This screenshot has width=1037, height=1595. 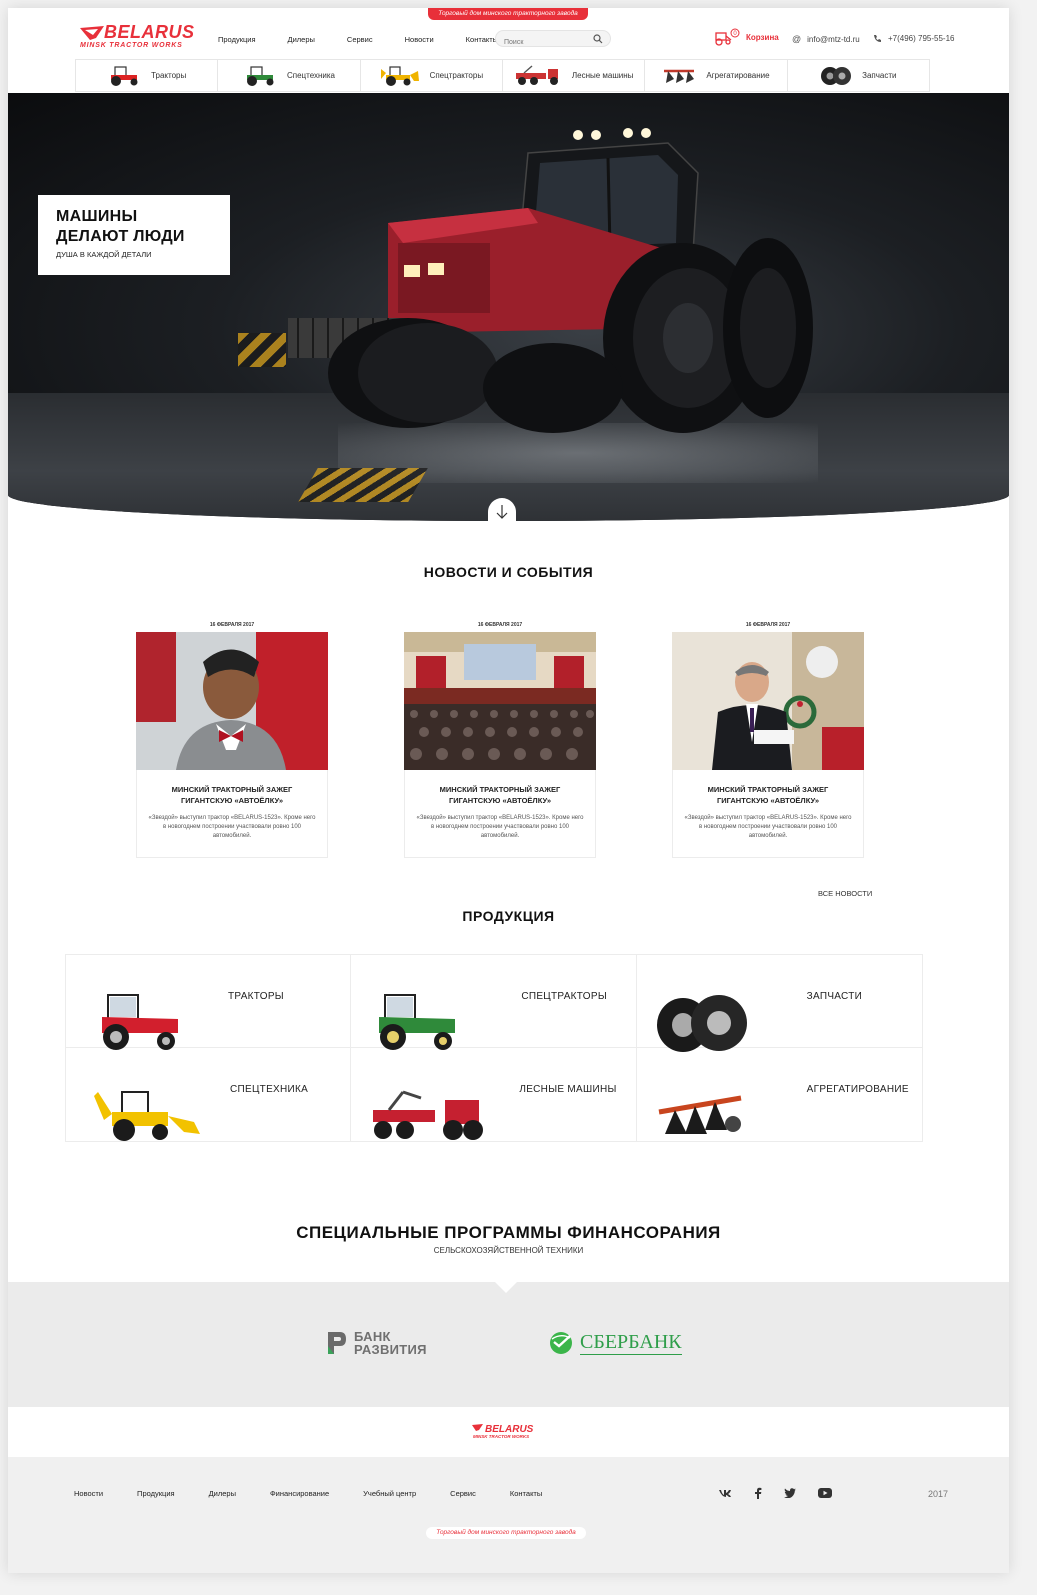 I want to click on cat-label: Агрегатирование, so click(x=738, y=75).